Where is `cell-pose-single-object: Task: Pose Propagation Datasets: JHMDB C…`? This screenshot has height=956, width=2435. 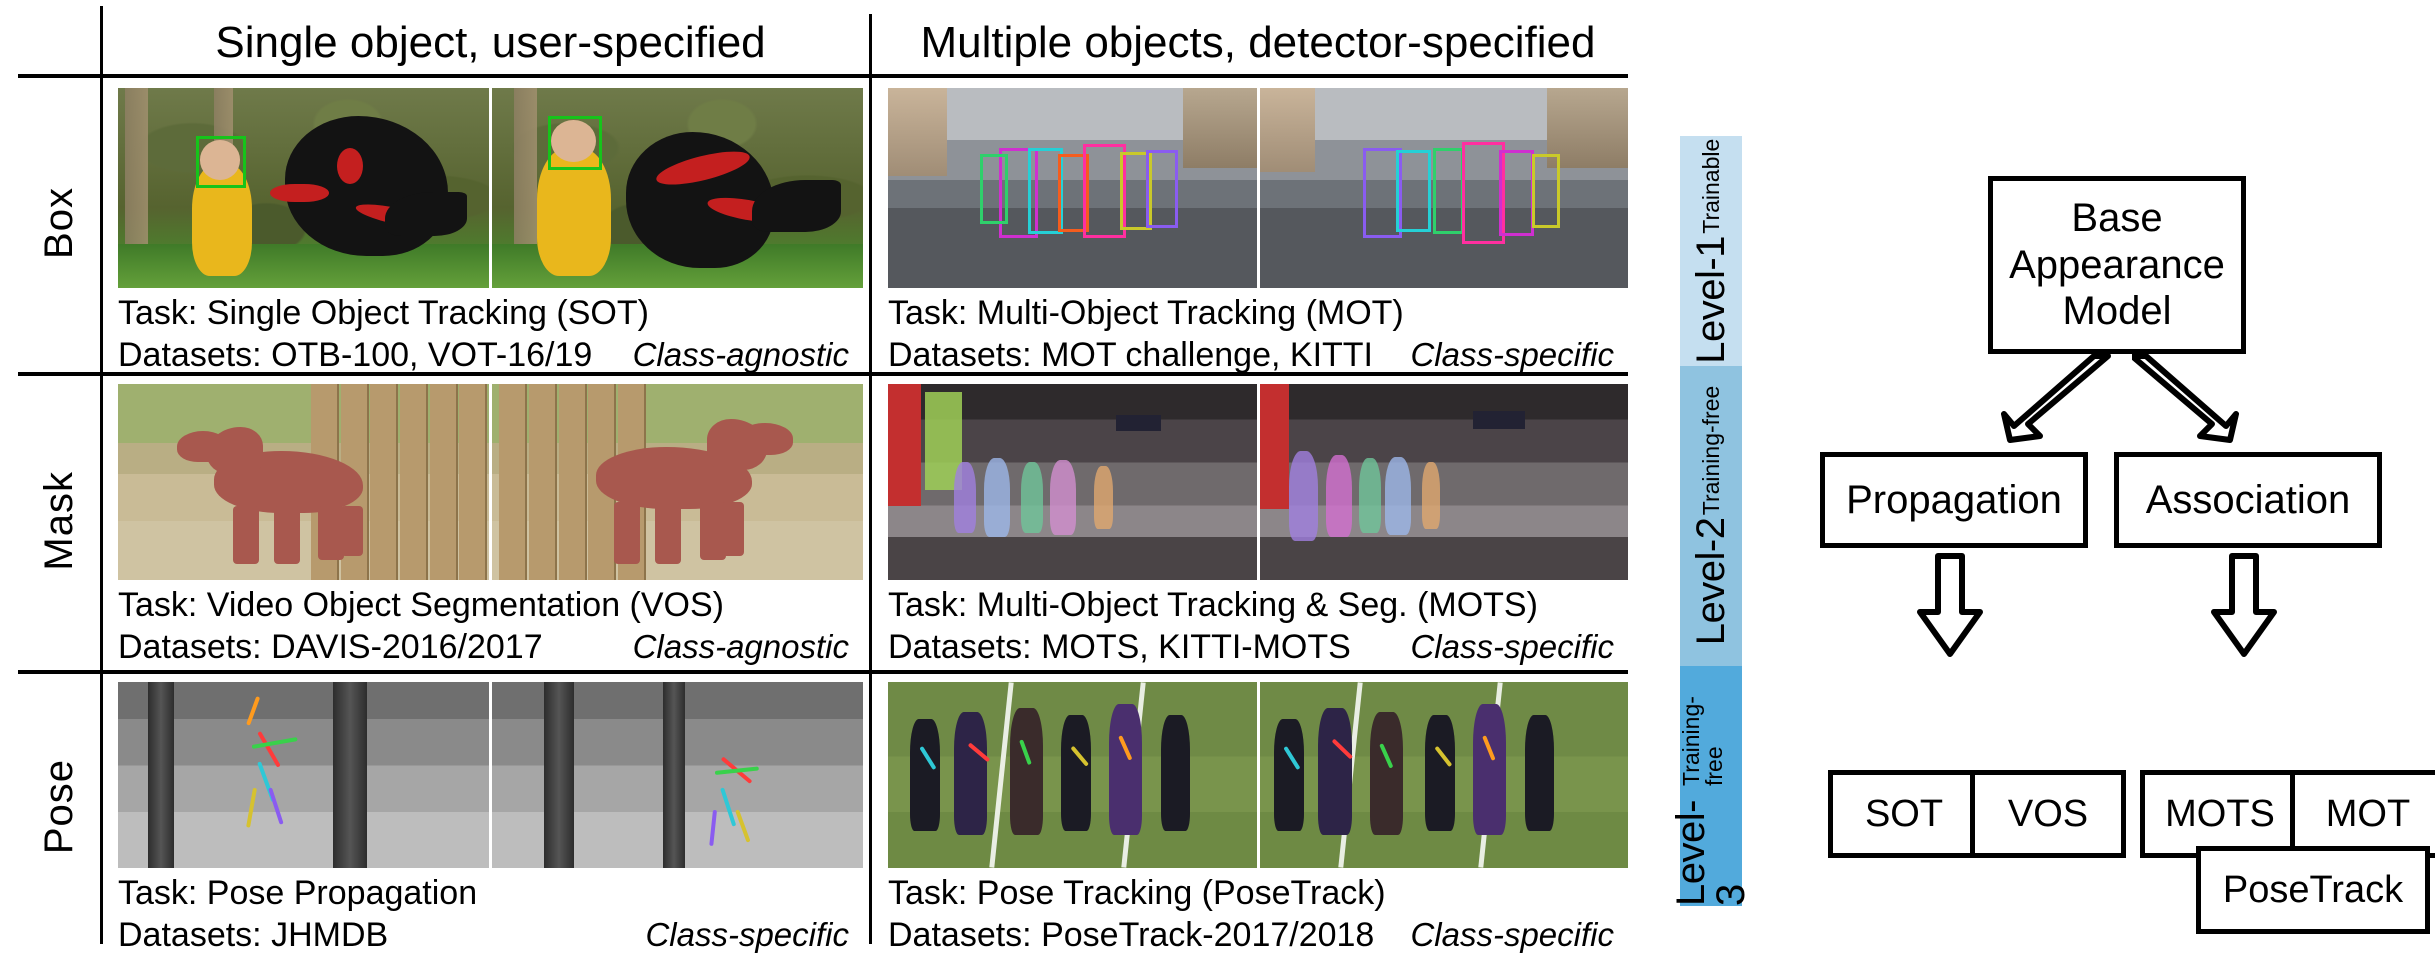
cell-pose-single-object: Task: Pose Propagation Datasets: JHMDB C… is located at coordinates (490, 819).